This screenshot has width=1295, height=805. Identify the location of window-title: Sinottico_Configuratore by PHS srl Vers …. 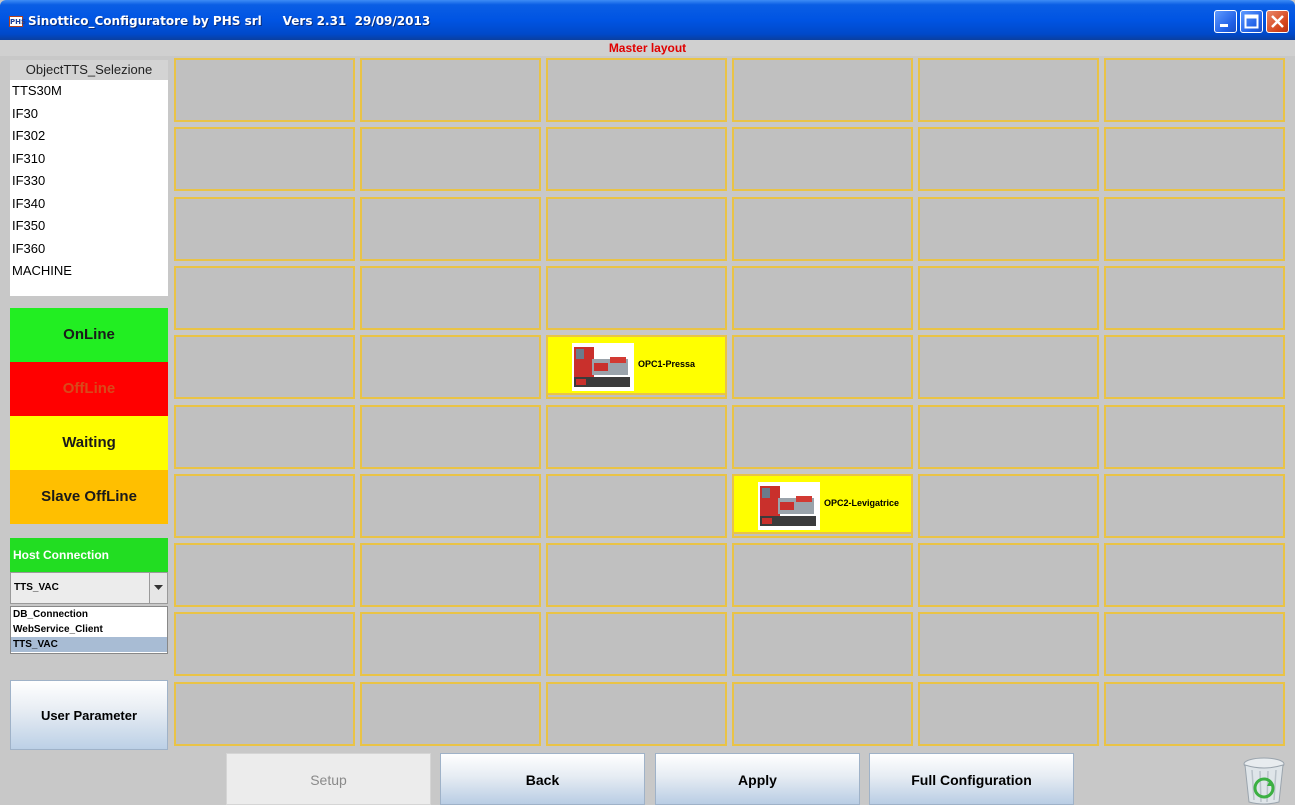
(229, 21).